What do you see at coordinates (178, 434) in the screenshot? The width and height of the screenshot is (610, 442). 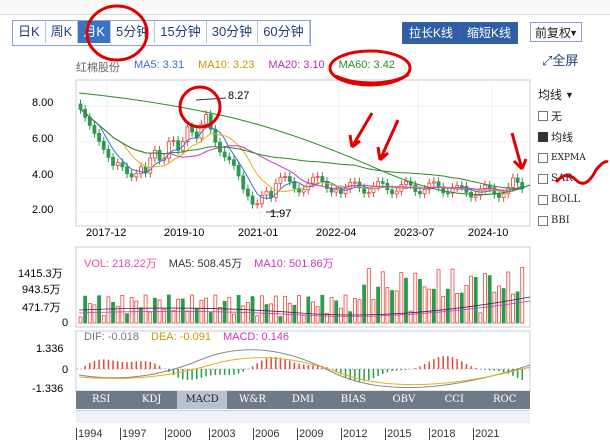 I see `timeline-year: 2000` at bounding box center [178, 434].